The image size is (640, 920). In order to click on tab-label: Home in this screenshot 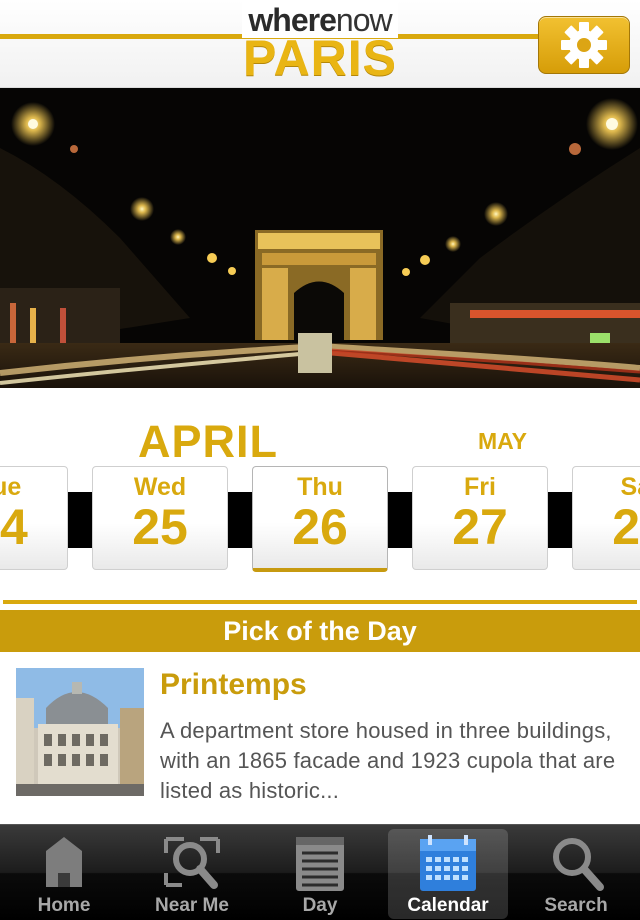, I will do `click(64, 905)`.